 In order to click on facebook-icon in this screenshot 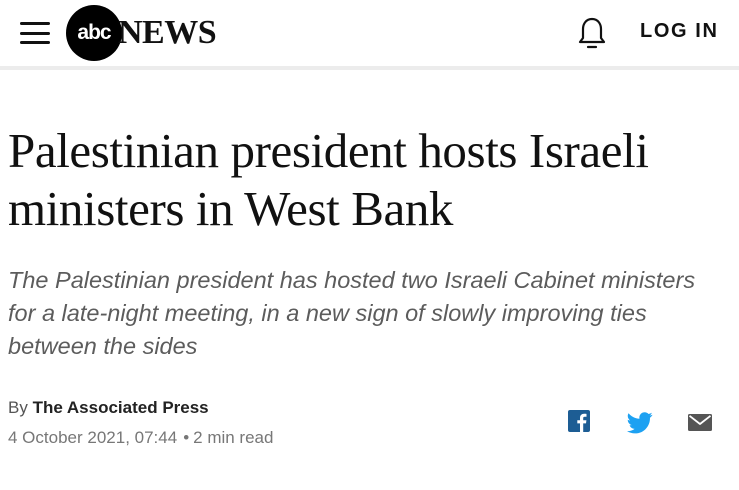, I will do `click(579, 421)`.